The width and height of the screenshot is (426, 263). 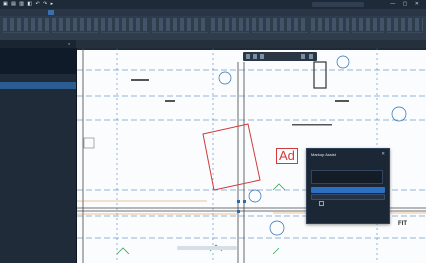 I want to click on orbit-icon, so click(x=262, y=56).